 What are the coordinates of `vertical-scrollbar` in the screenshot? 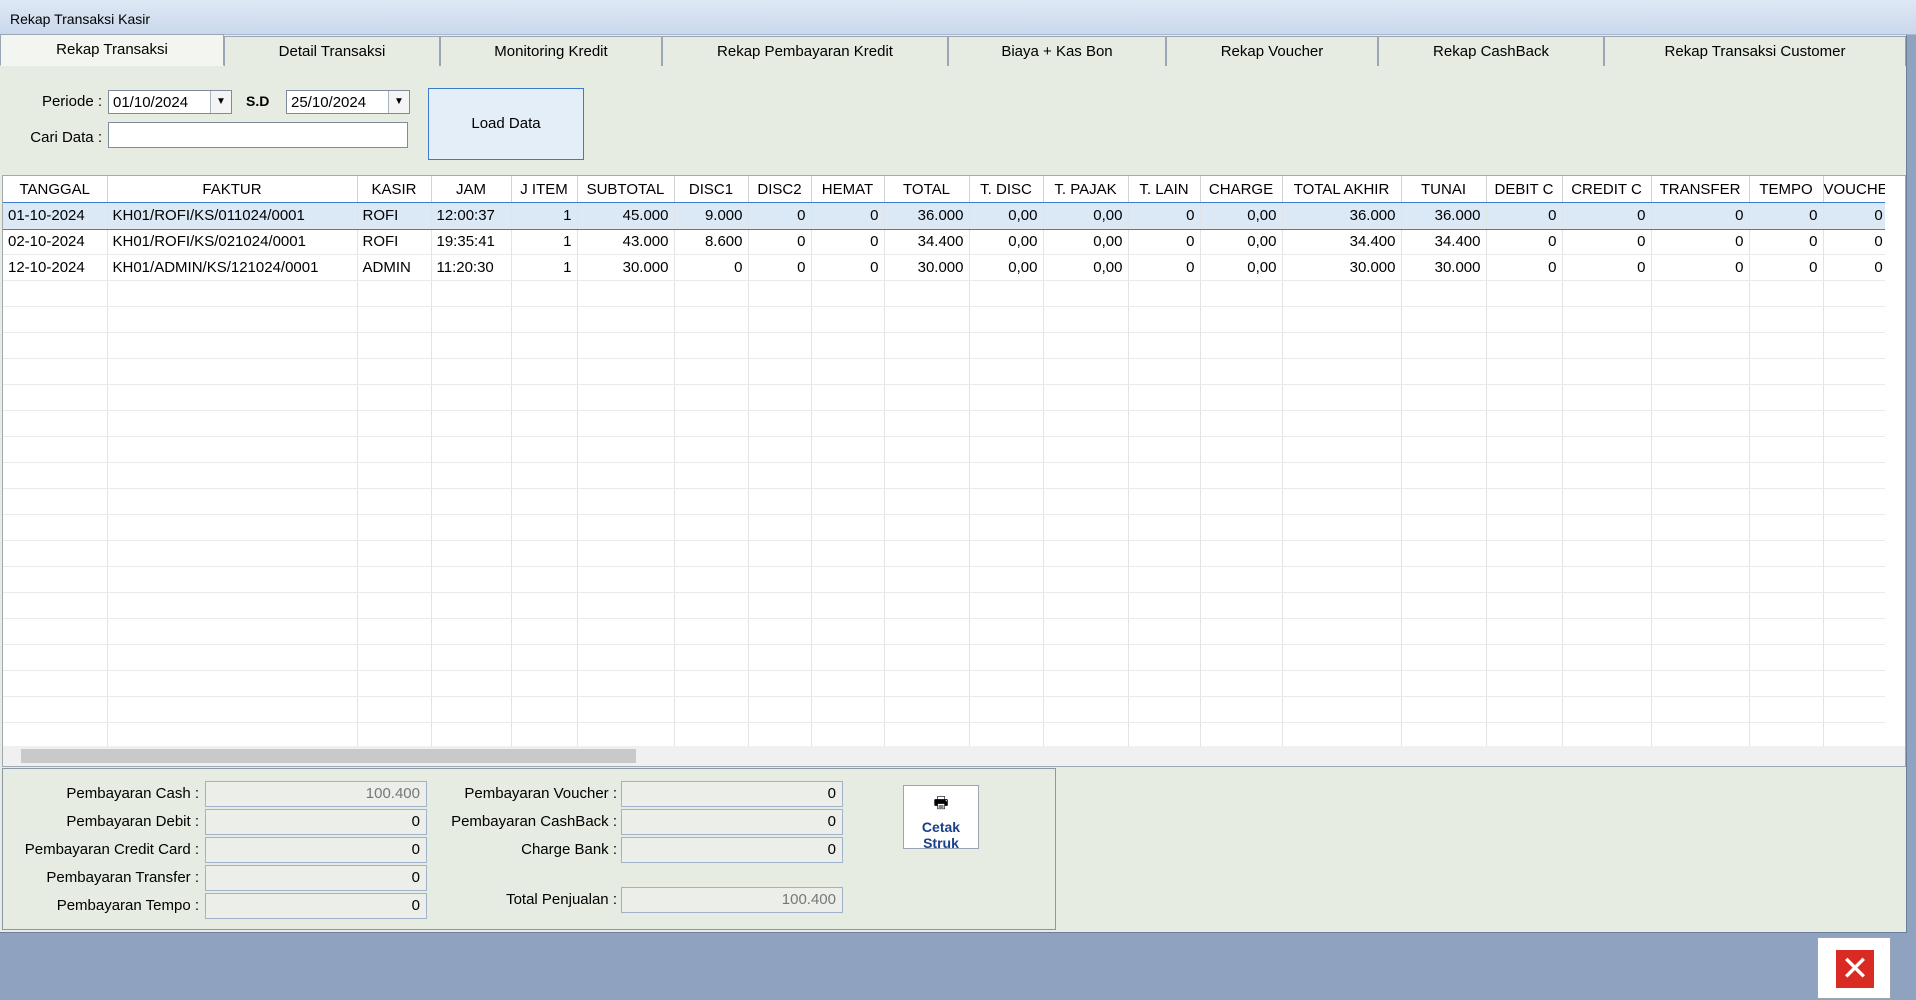 It's located at (1895, 461).